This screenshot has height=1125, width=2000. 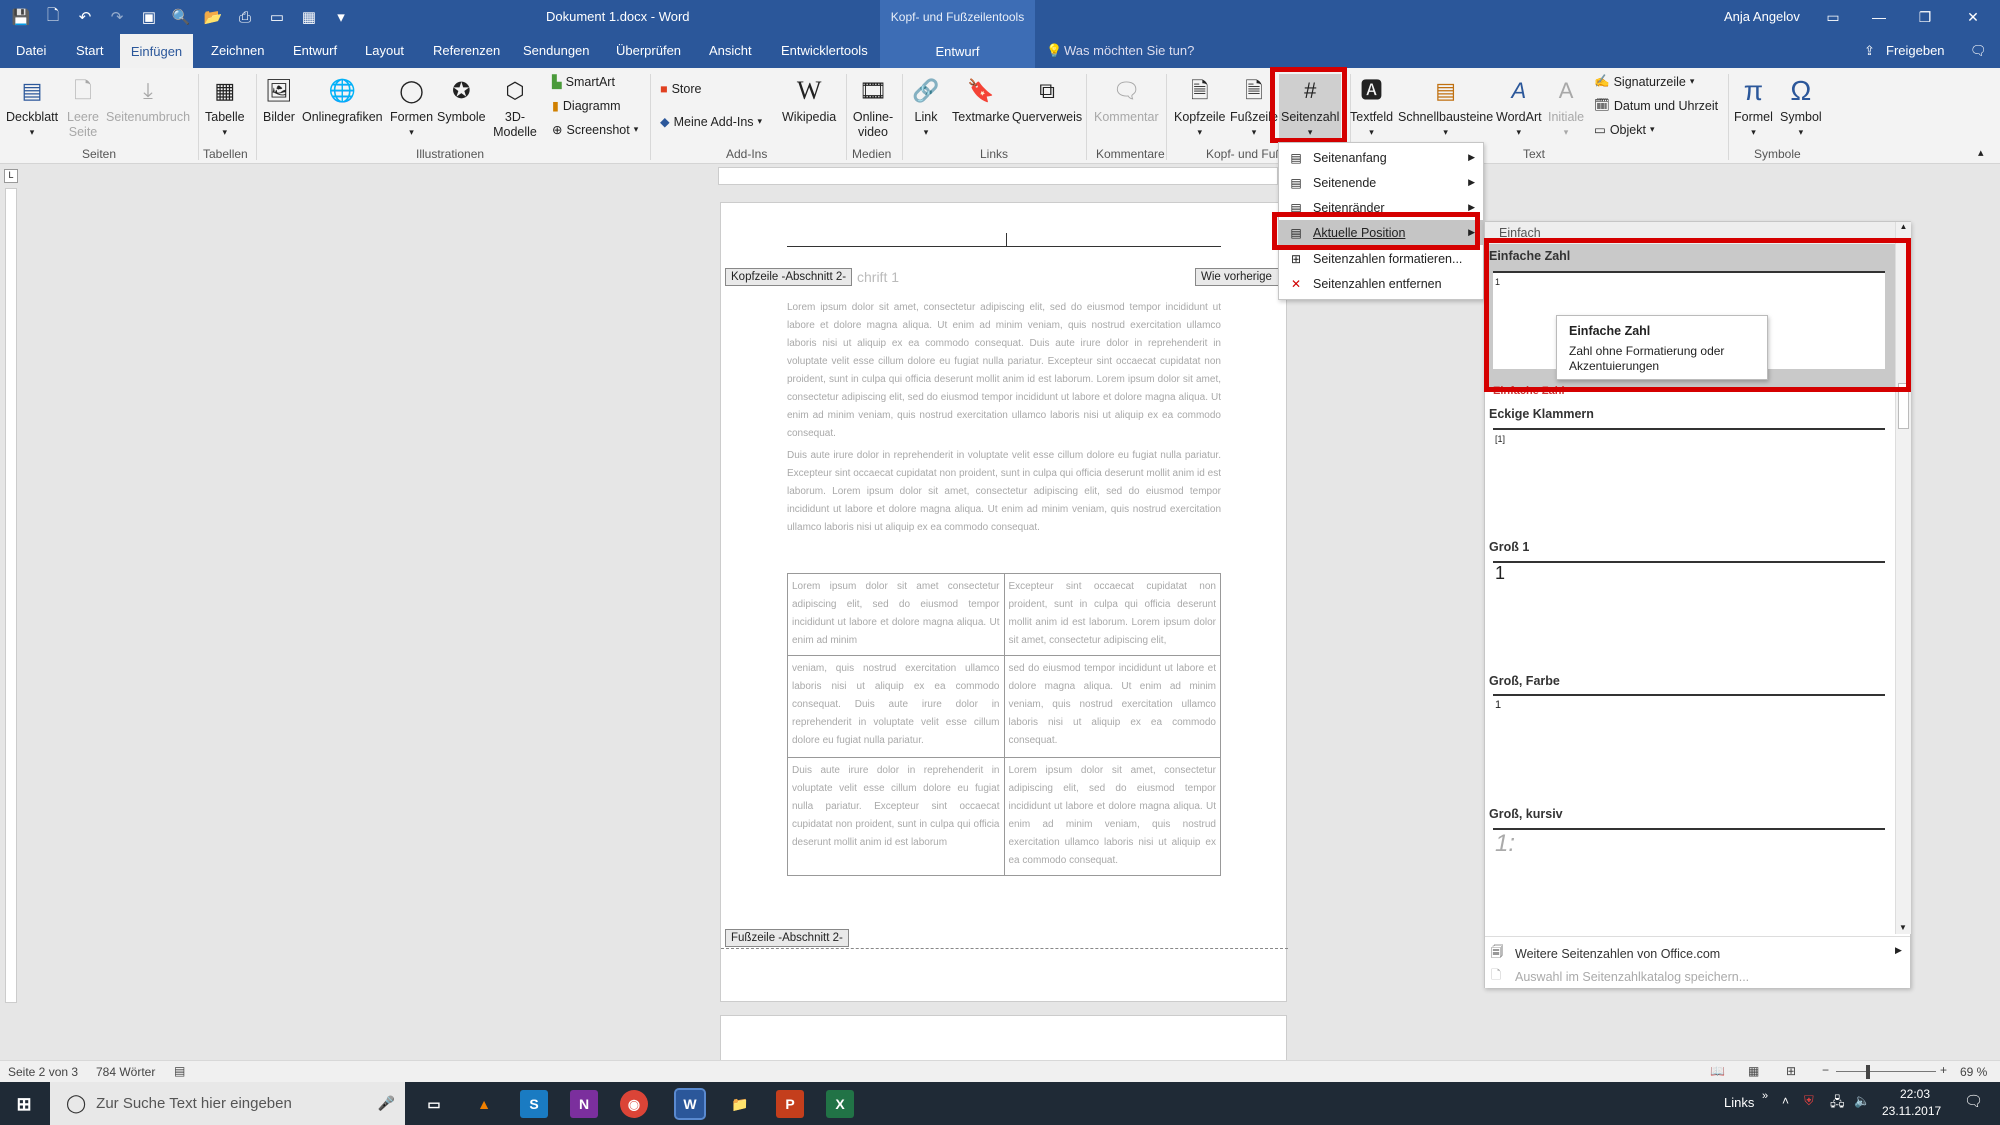 I want to click on tab-datei: Datei, so click(x=31, y=50).